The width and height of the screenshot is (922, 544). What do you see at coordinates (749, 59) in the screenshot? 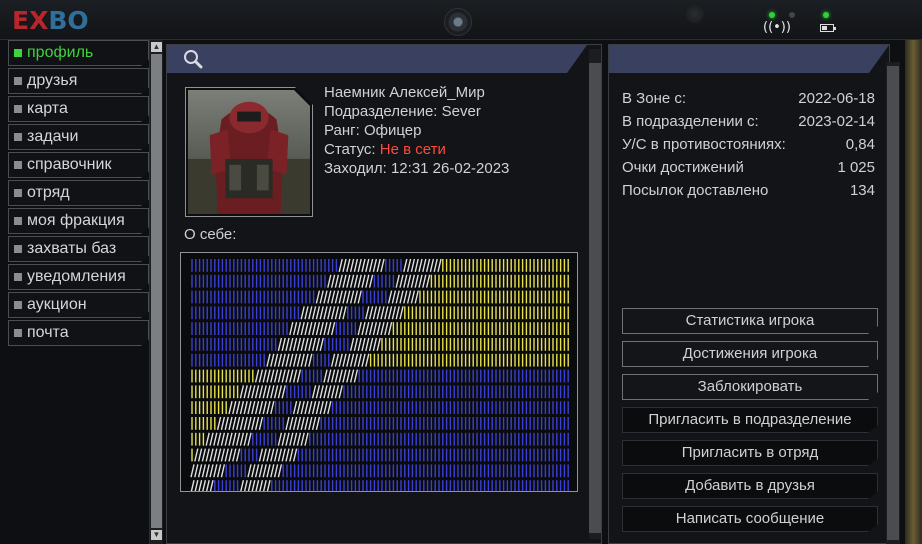
I see `stats-panel-header` at bounding box center [749, 59].